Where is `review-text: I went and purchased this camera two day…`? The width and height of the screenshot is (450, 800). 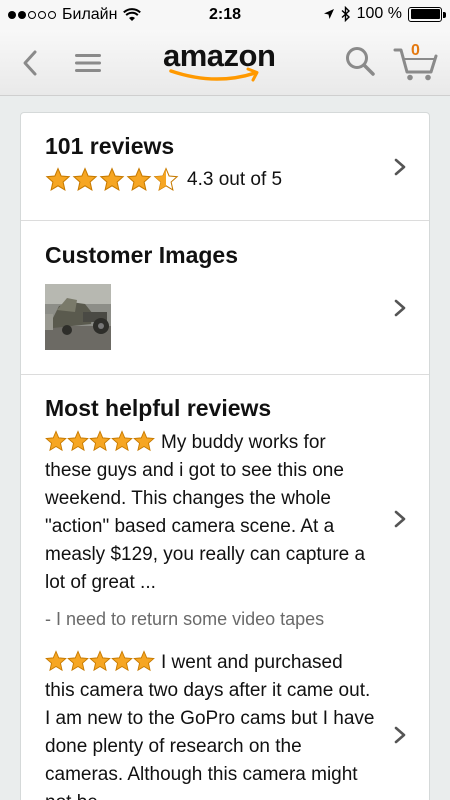 review-text: I went and purchased this camera two day… is located at coordinates (210, 726).